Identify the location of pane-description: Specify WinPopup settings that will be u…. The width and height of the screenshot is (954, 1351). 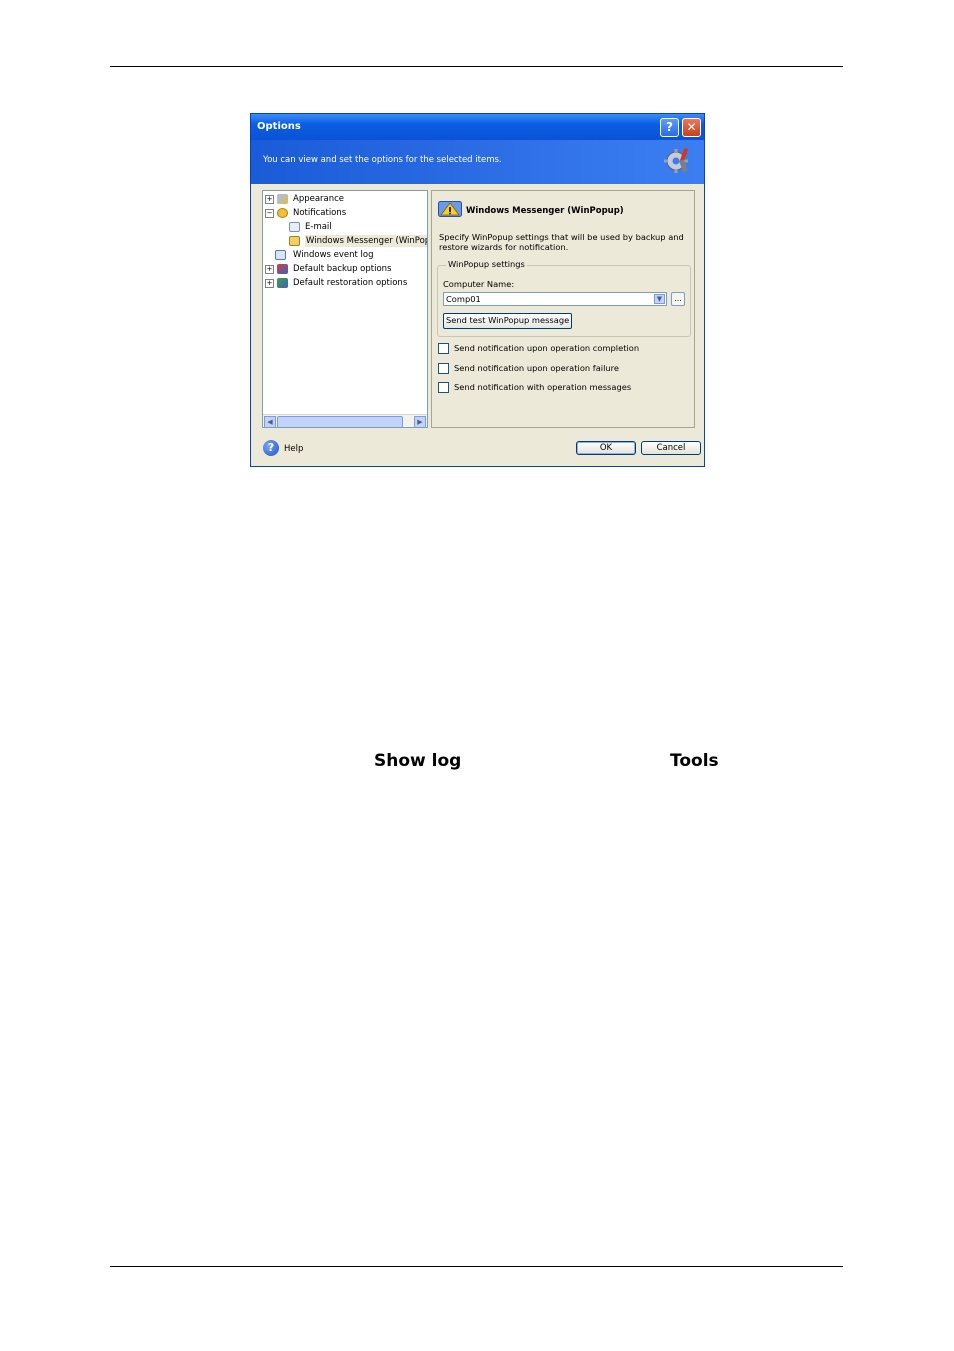
(561, 242).